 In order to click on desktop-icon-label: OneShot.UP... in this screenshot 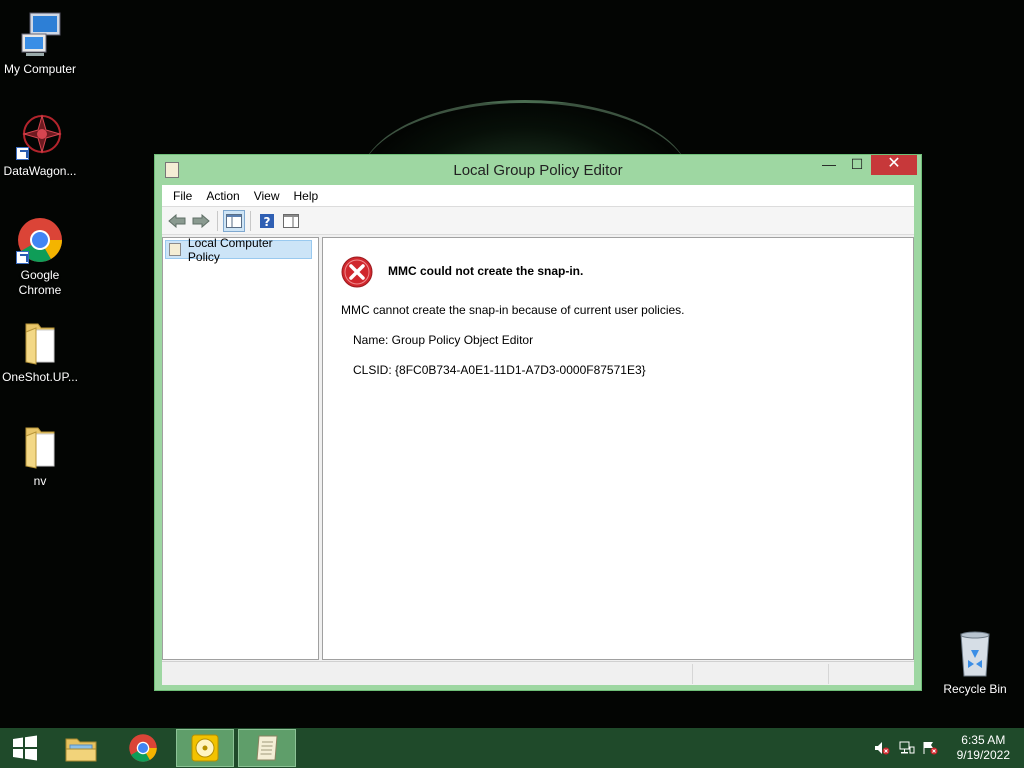, I will do `click(40, 377)`.